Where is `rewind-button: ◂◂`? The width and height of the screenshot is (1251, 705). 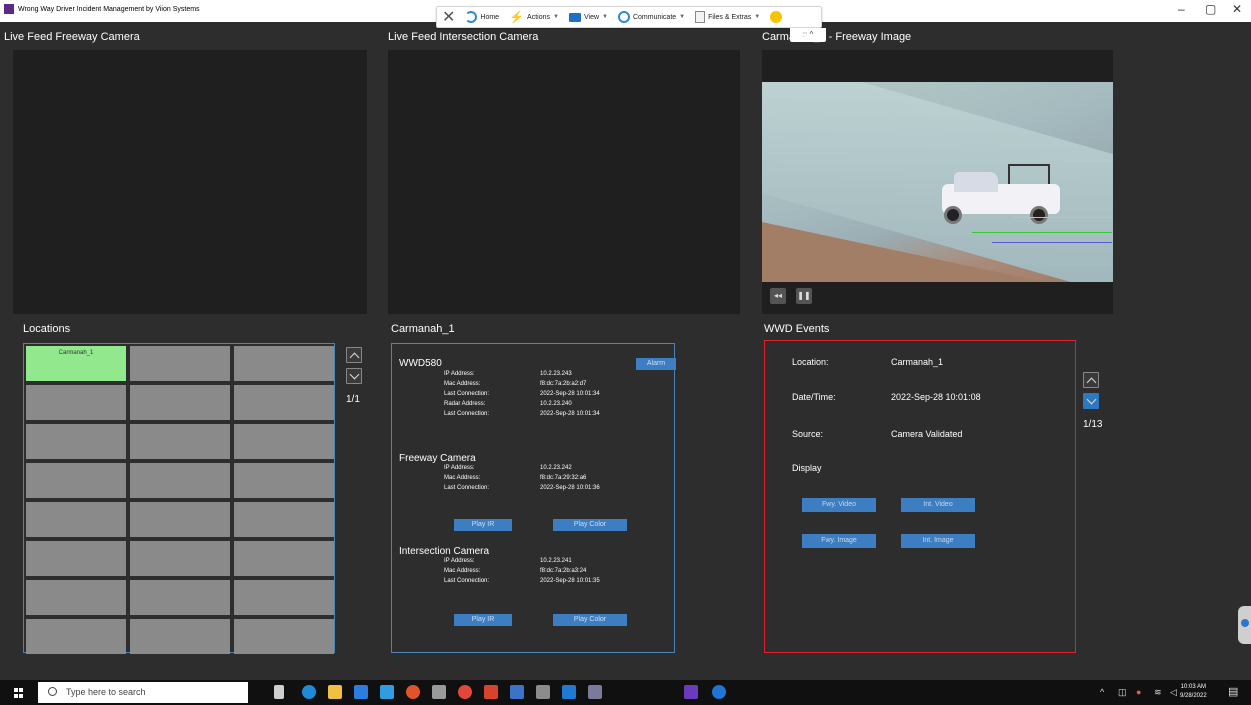 rewind-button: ◂◂ is located at coordinates (778, 296).